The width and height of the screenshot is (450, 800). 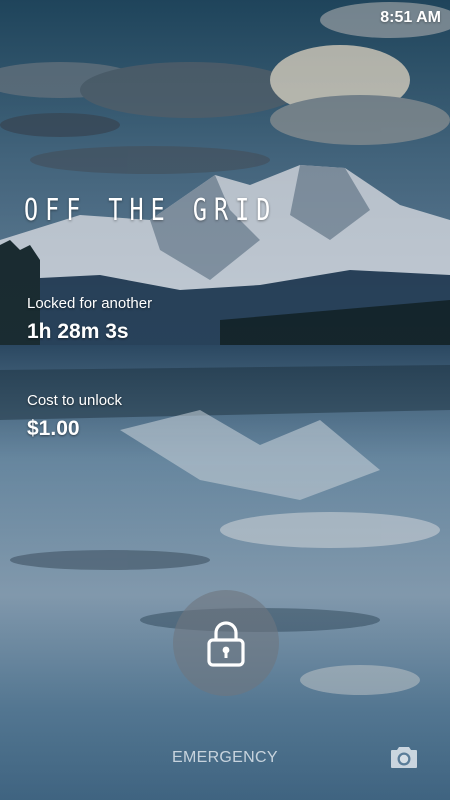 What do you see at coordinates (75, 400) in the screenshot?
I see `unlock-cost-label: Cost to unlock` at bounding box center [75, 400].